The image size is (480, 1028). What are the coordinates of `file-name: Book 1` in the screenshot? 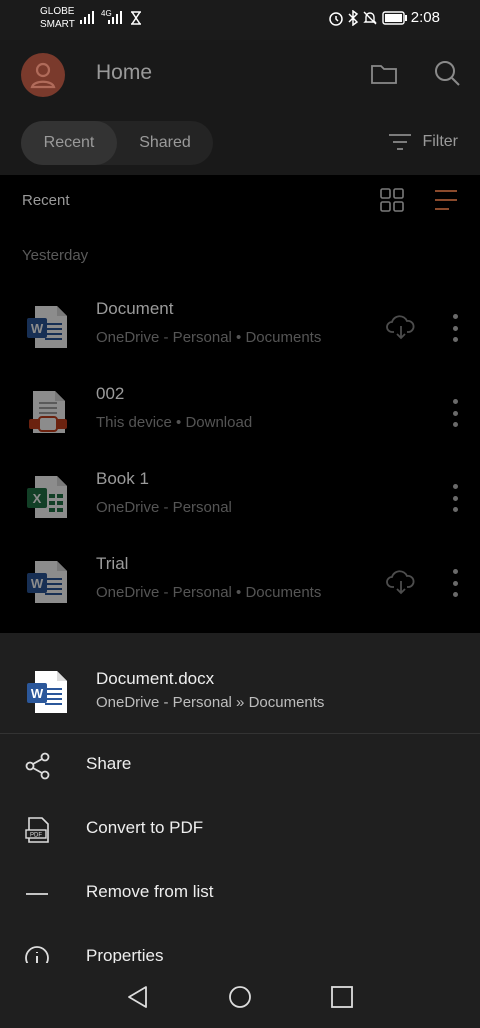 It's located at (122, 478).